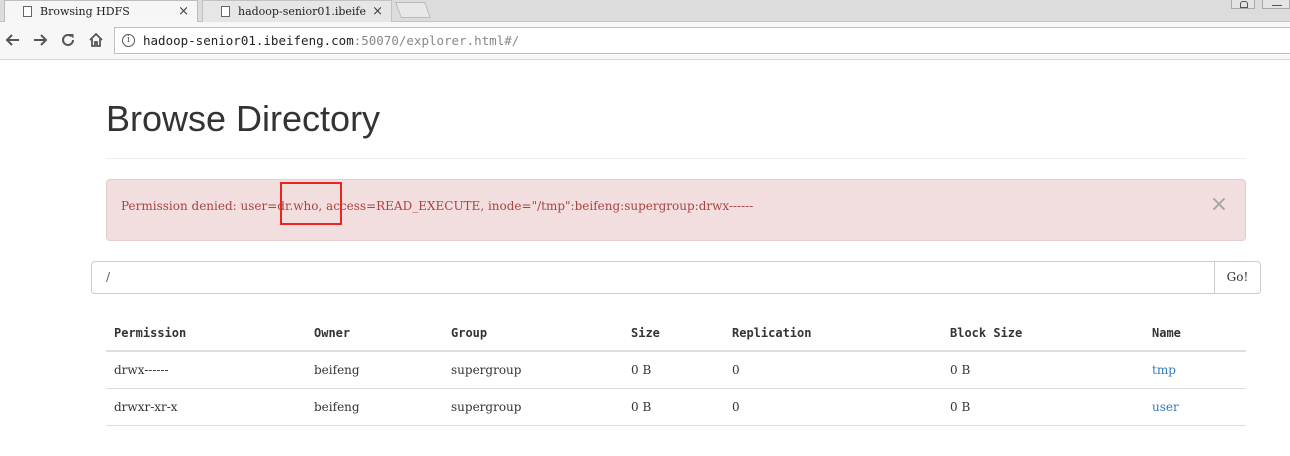 The height and width of the screenshot is (456, 1290). I want to click on divider, so click(676, 158).